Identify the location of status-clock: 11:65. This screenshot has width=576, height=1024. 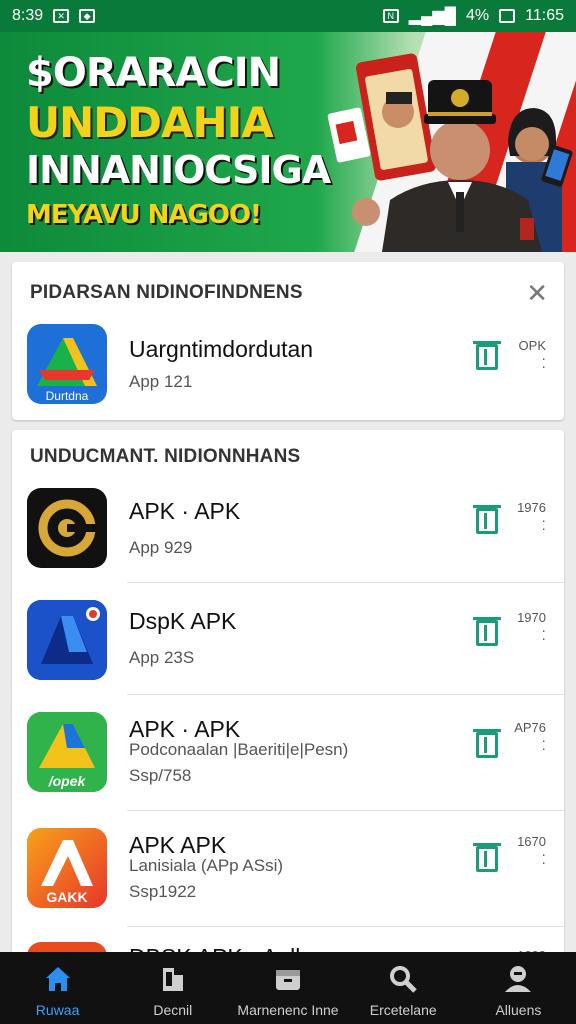
(544, 15).